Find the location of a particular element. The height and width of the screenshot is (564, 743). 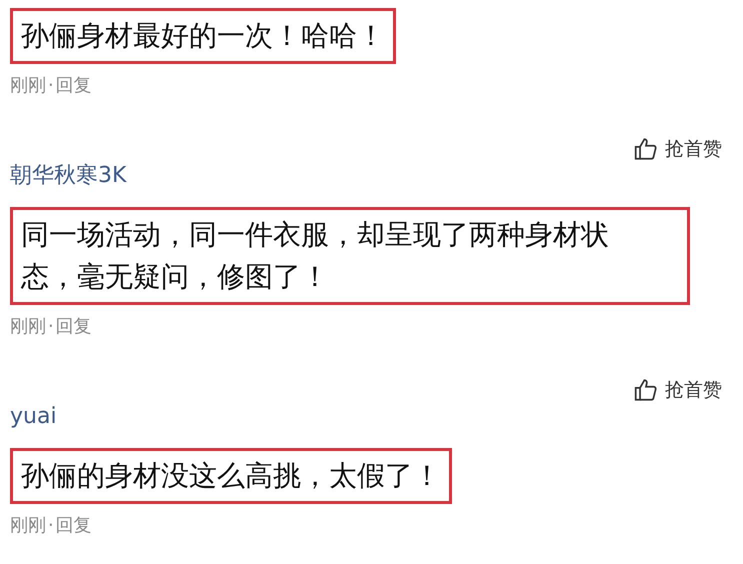

username: 朝华秋寒3K is located at coordinates (68, 175).